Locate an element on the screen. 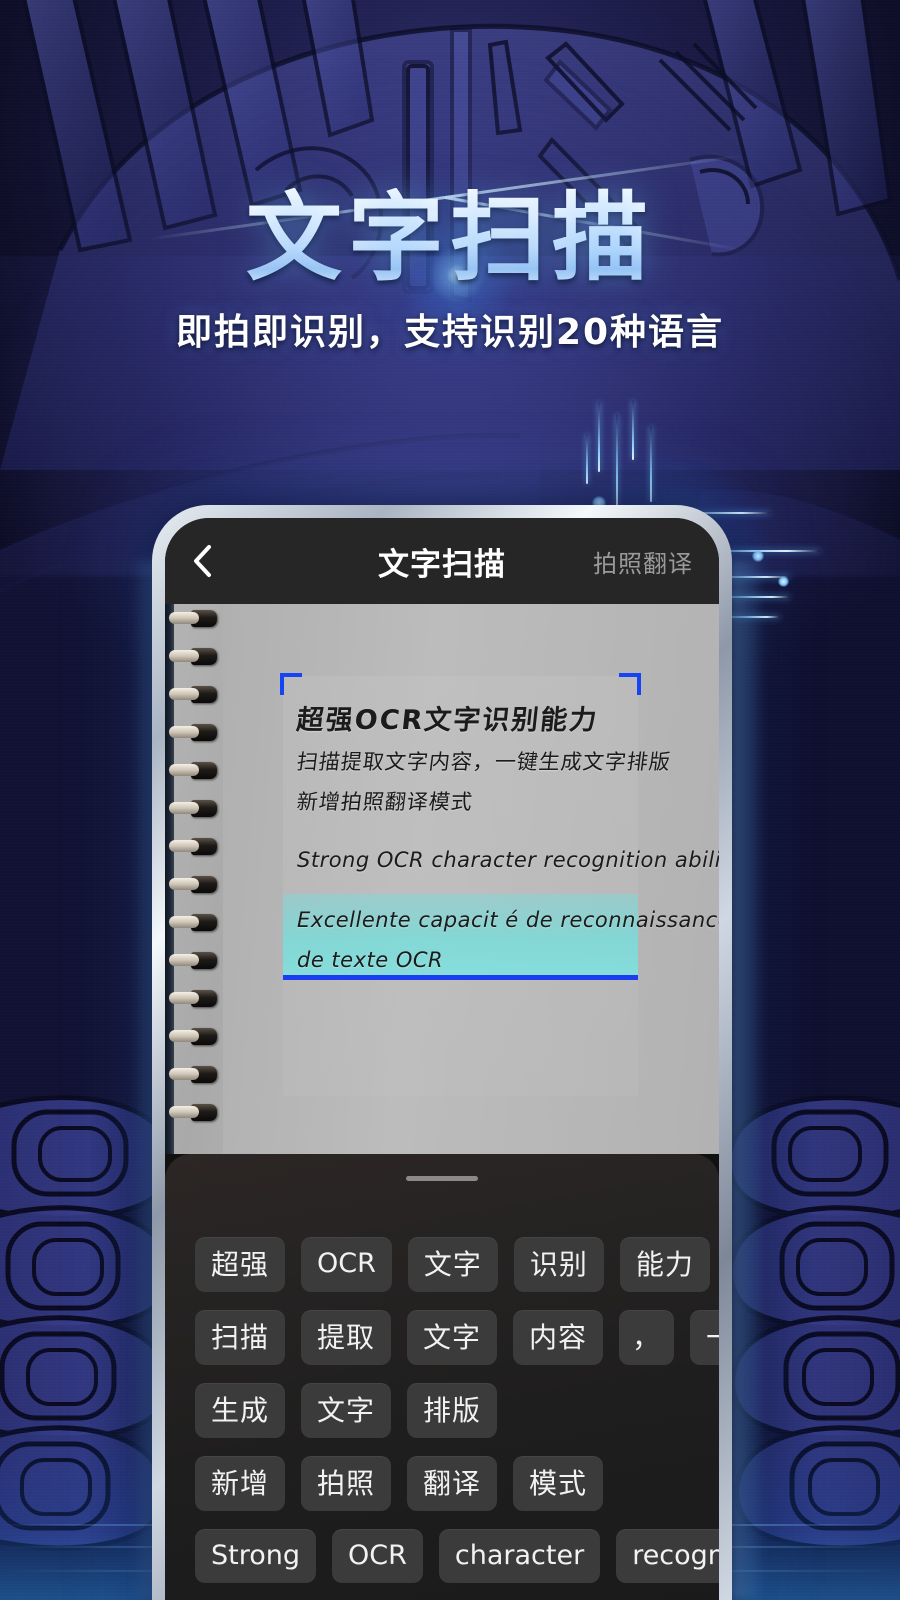 This screenshot has height=1600, width=900. word-chip: 扫描 is located at coordinates (240, 1337).